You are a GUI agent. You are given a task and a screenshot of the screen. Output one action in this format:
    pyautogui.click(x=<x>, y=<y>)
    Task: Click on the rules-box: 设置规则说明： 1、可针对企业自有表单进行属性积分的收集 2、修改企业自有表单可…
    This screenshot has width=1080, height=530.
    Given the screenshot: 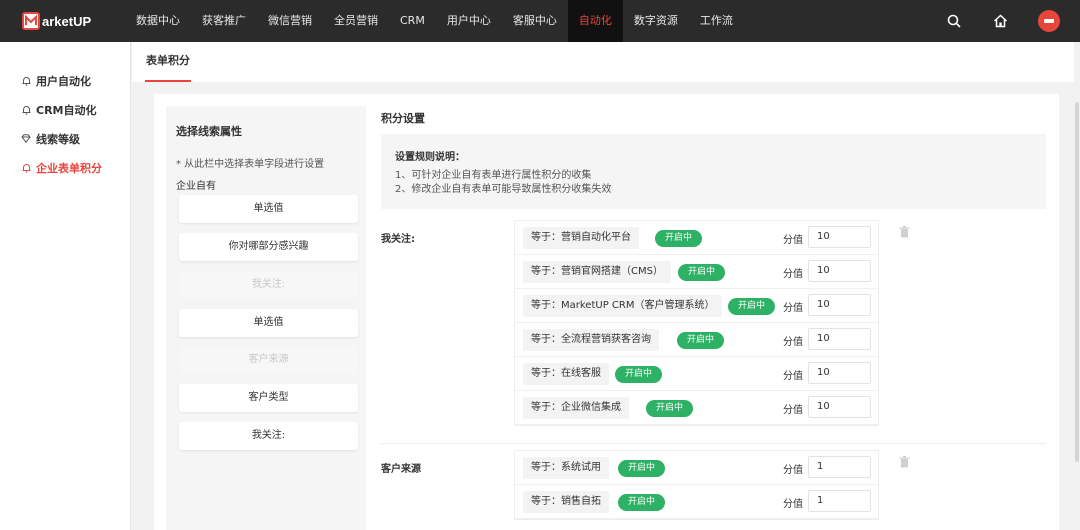 What is the action you would take?
    pyautogui.click(x=713, y=171)
    